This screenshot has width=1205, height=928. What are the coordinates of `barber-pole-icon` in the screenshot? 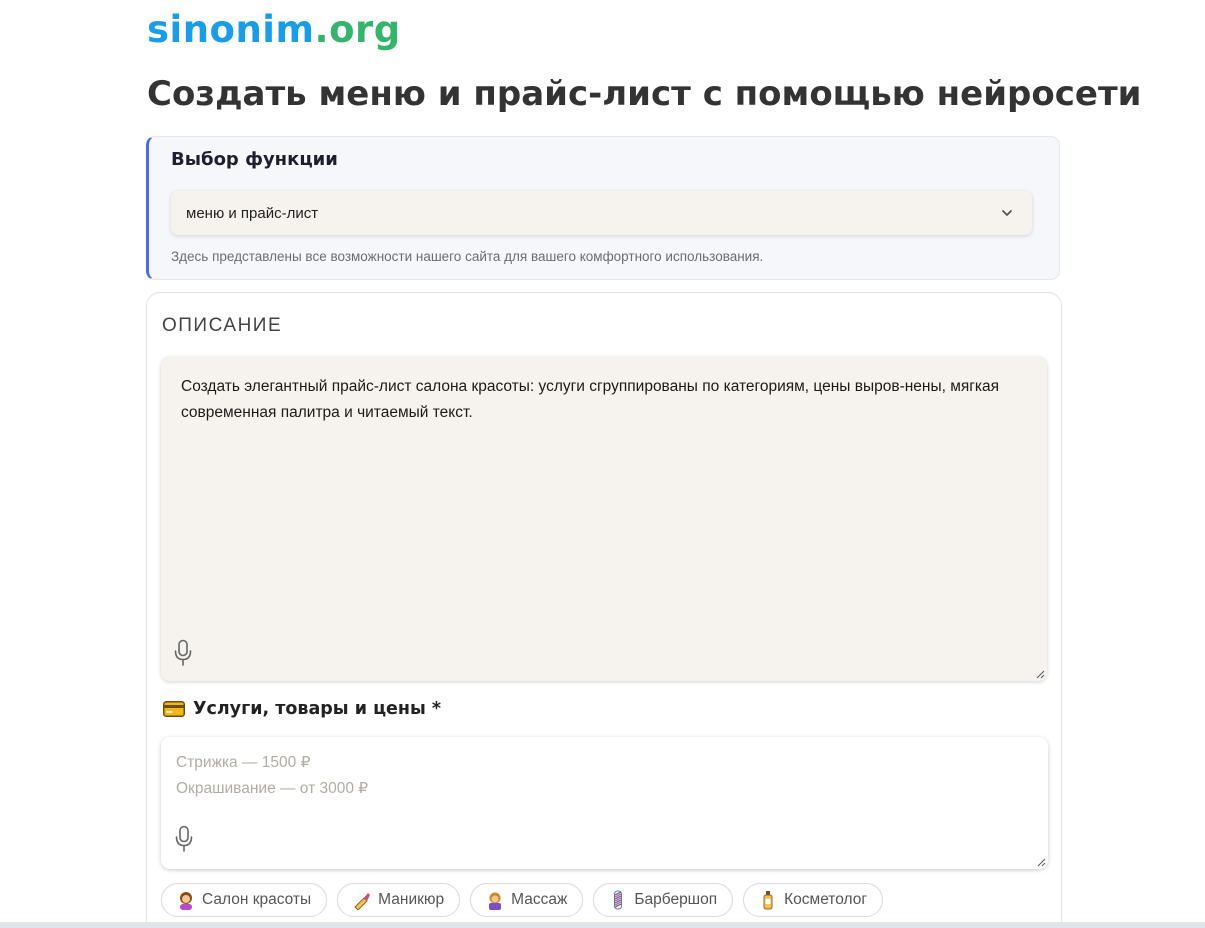 It's located at (618, 900).